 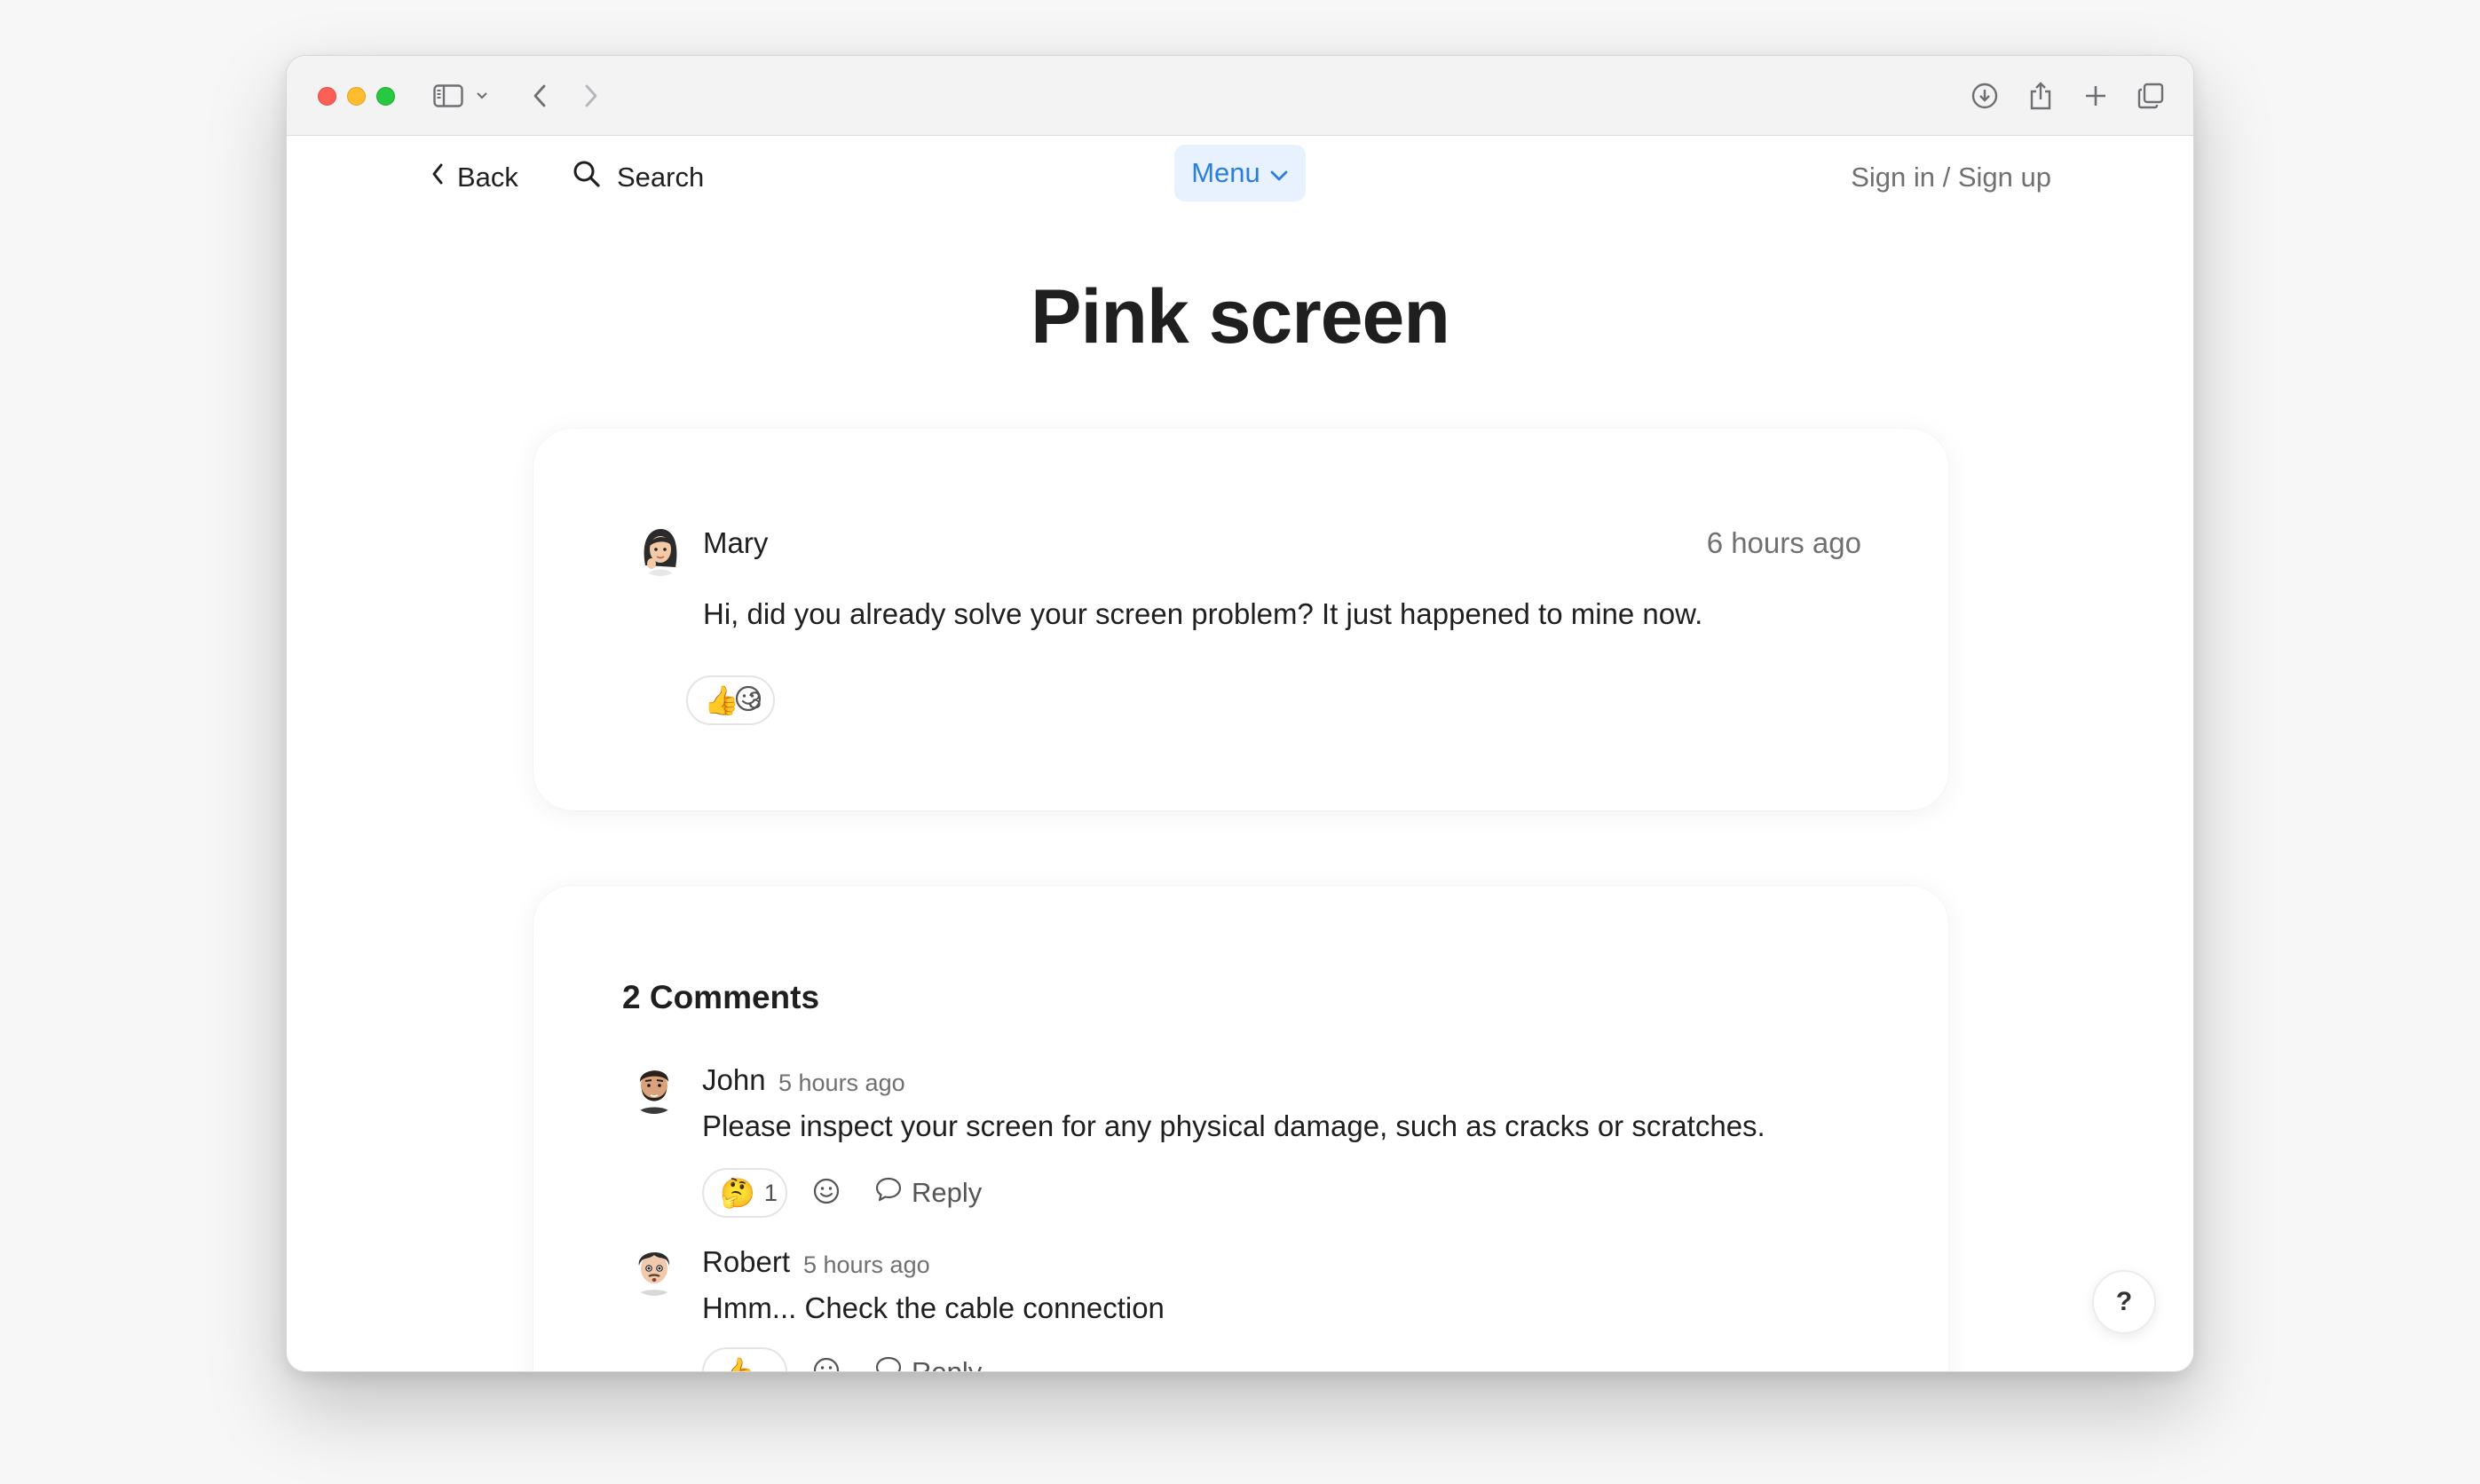 What do you see at coordinates (1951, 178) in the screenshot?
I see `sign-in-link: Sign in / Sign up` at bounding box center [1951, 178].